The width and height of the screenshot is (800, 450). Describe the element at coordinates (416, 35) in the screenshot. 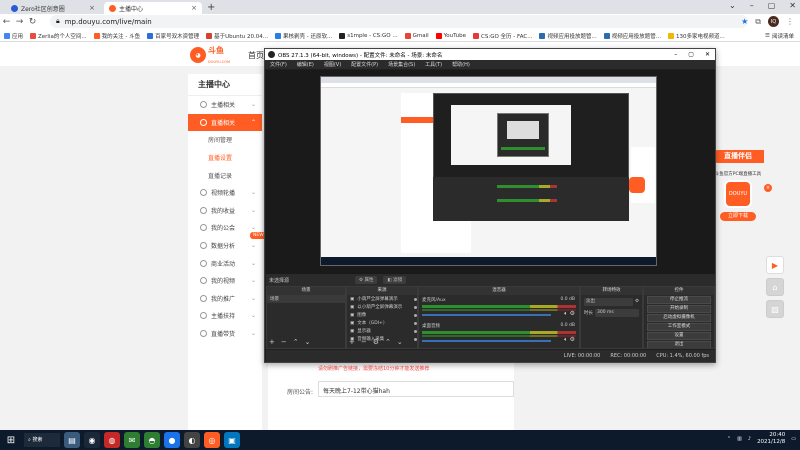

I see `bookmark-item: Gmail` at that location.